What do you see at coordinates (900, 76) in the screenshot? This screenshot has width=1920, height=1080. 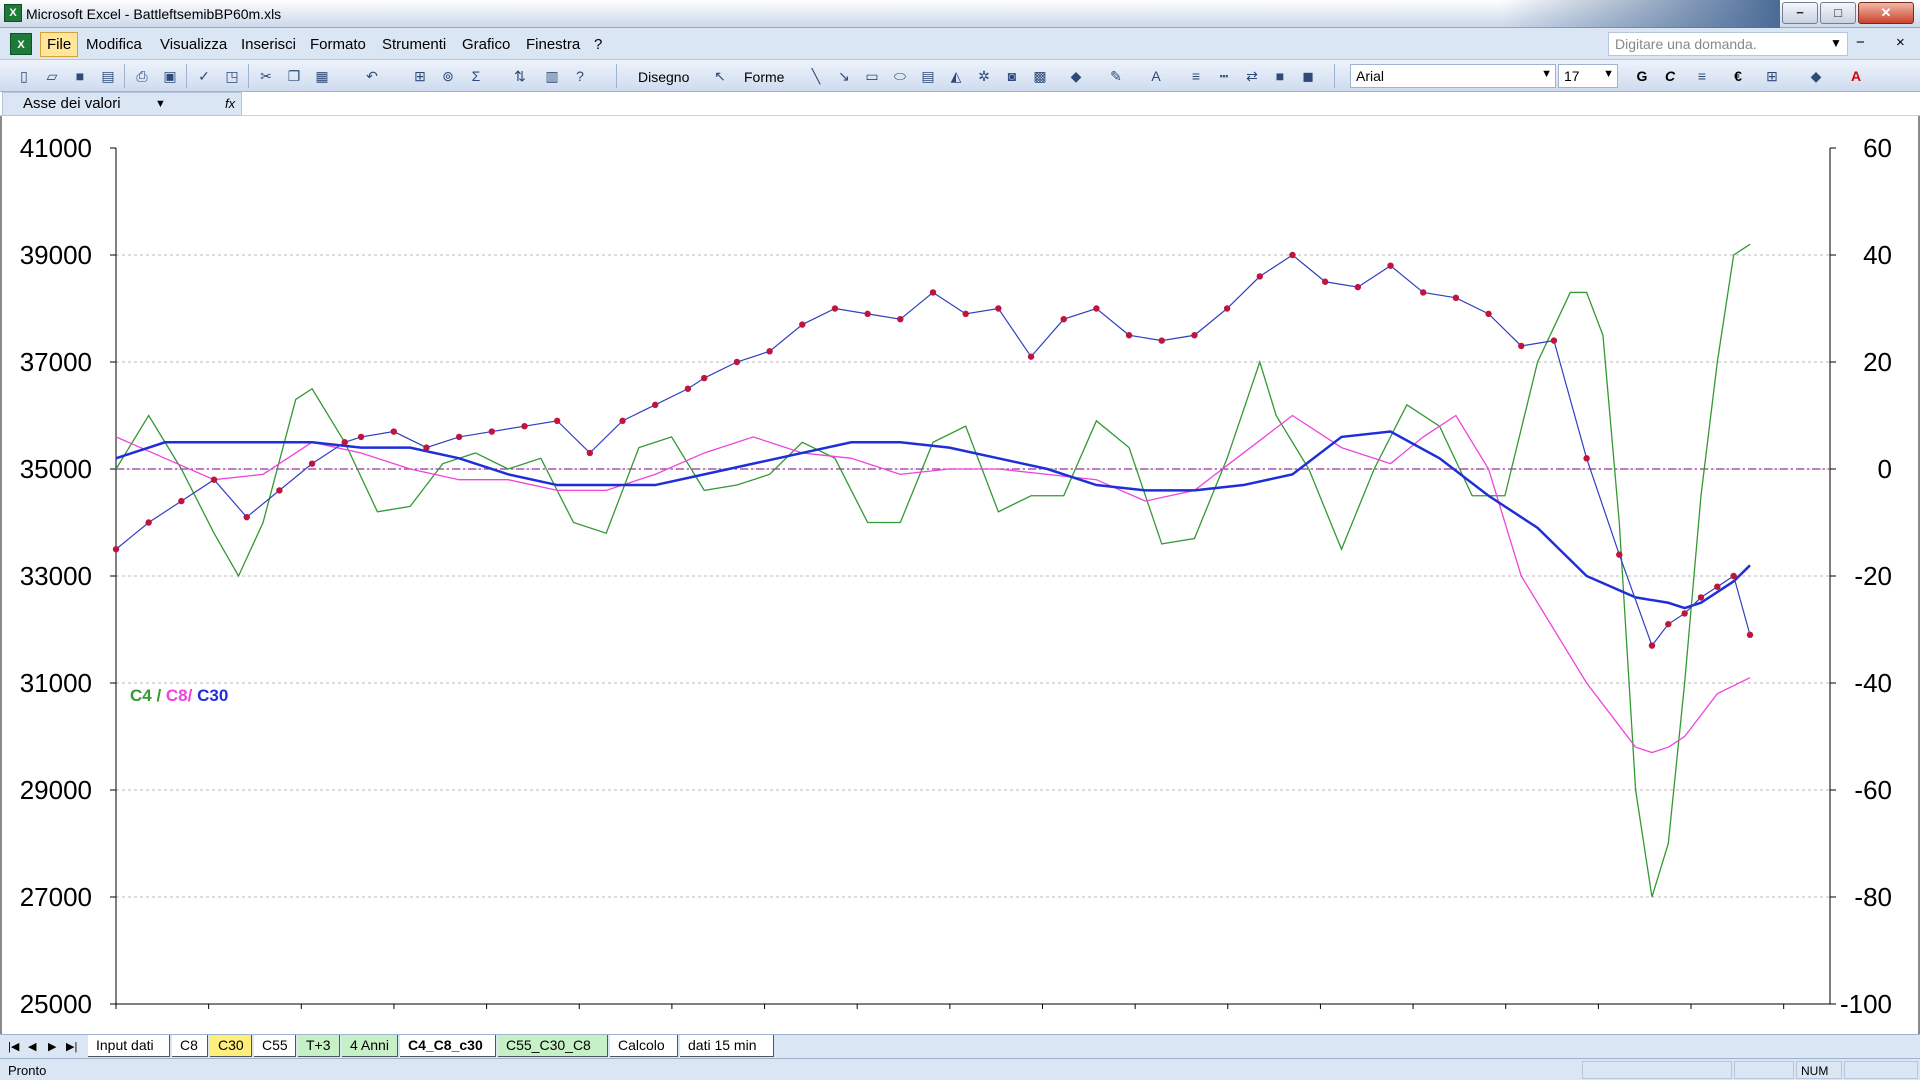 I see `oval-icon: ⬭` at bounding box center [900, 76].